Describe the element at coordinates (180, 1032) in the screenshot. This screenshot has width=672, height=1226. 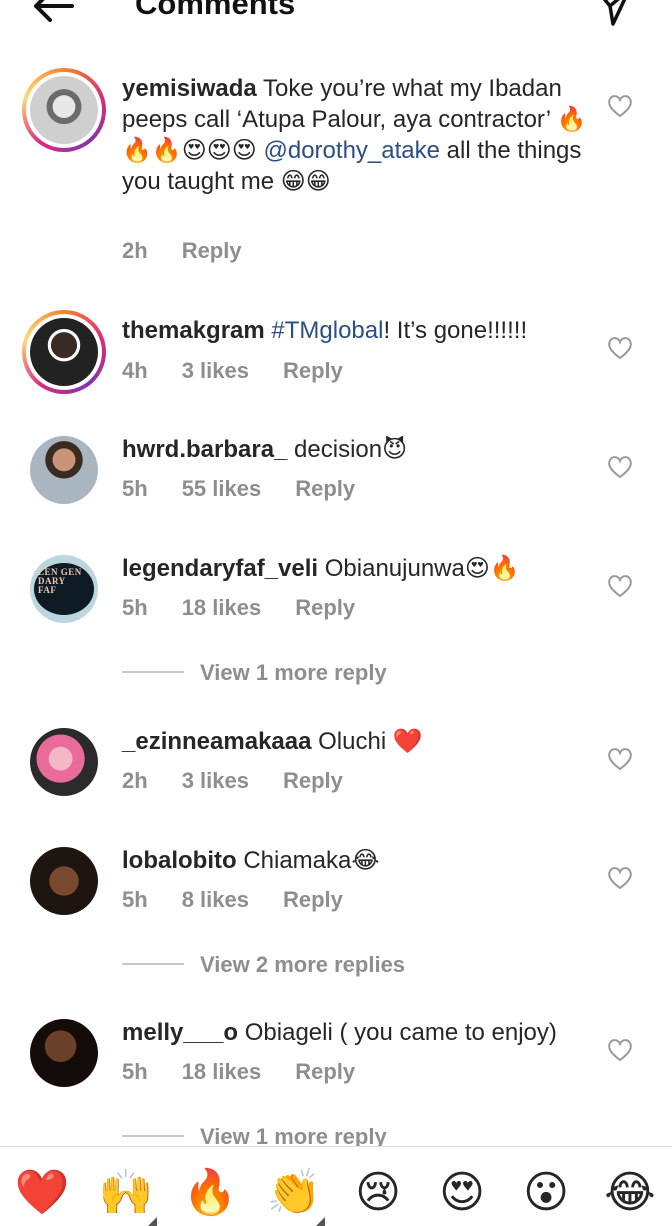
I see `comment-username: melly___o` at that location.